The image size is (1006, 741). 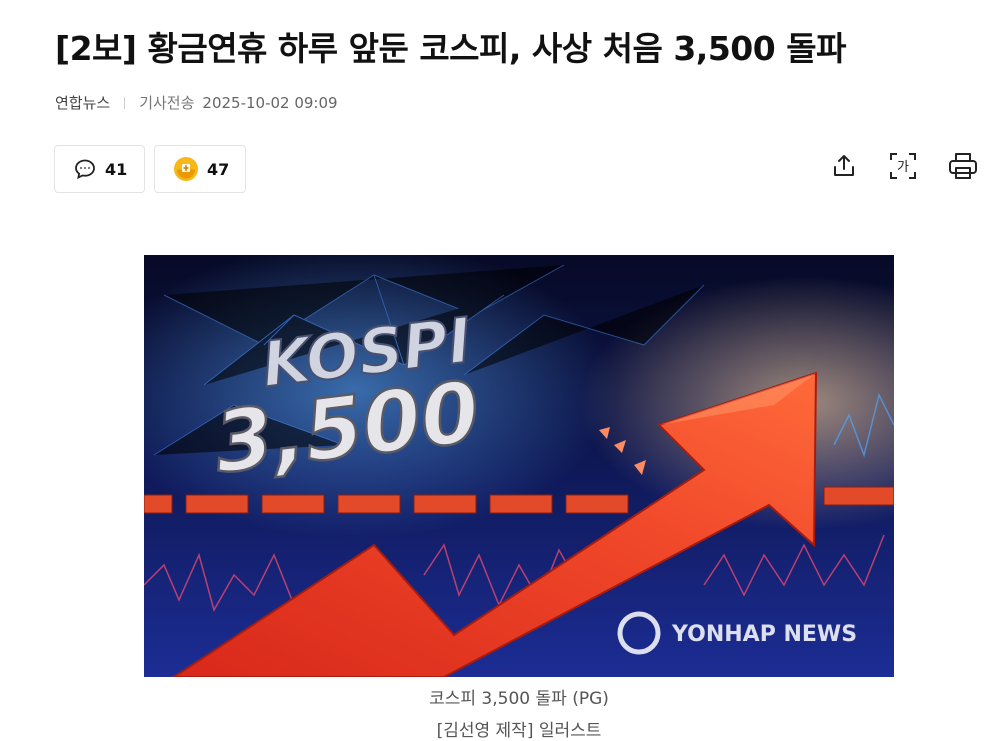 I want to click on photo-caption: 코스피 3,500 돌파 (PG), so click(x=519, y=699).